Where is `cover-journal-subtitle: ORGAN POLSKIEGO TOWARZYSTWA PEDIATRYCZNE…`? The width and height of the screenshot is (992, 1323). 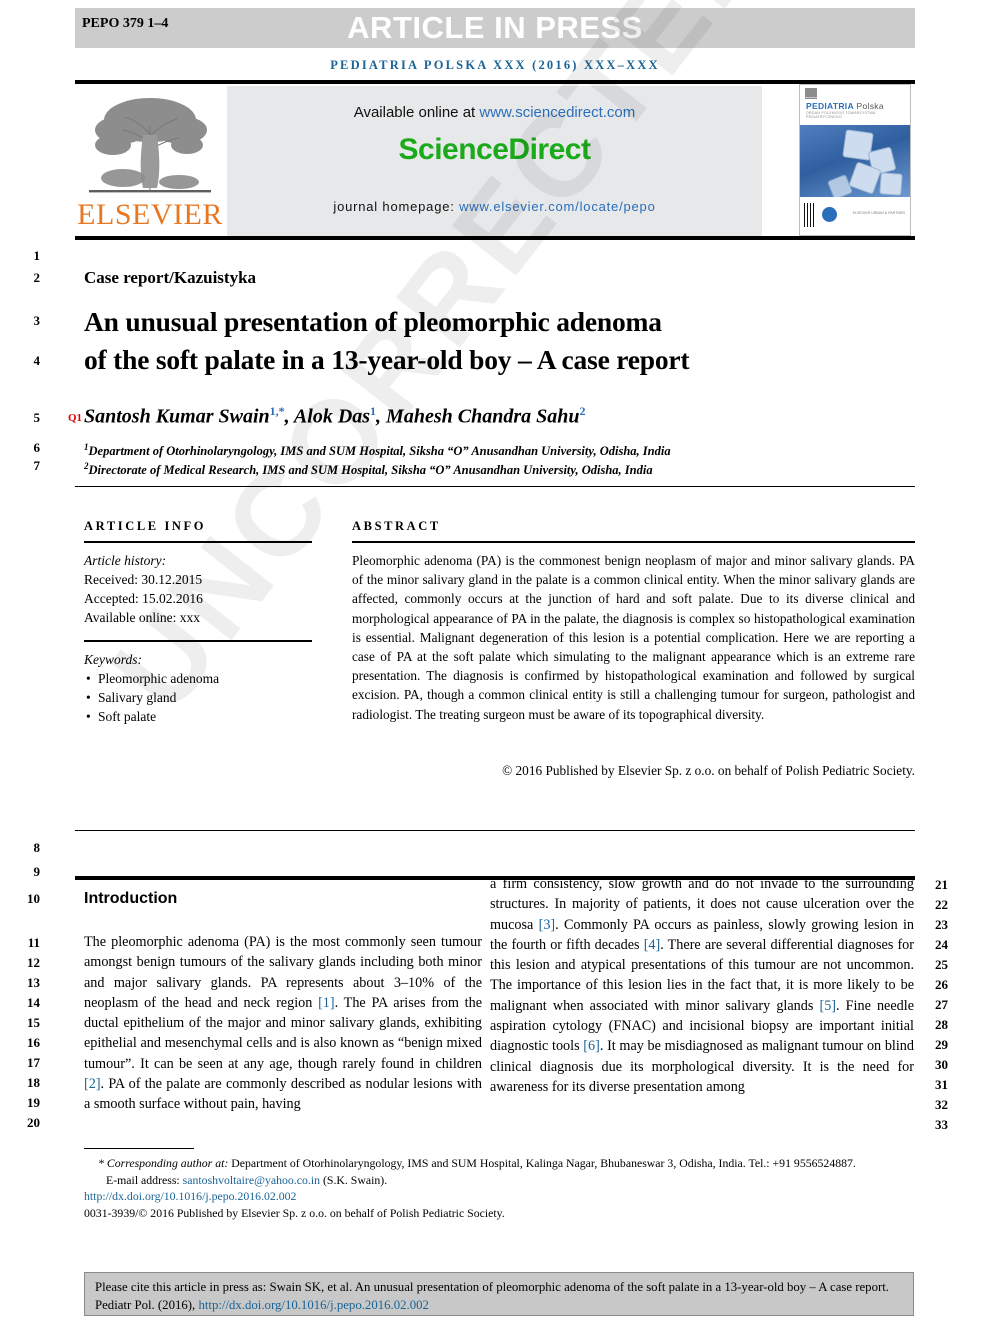
cover-journal-subtitle: ORGAN POLSKIEGO TOWARZYSTWA PEDIATRYCZNE… is located at coordinates (841, 115).